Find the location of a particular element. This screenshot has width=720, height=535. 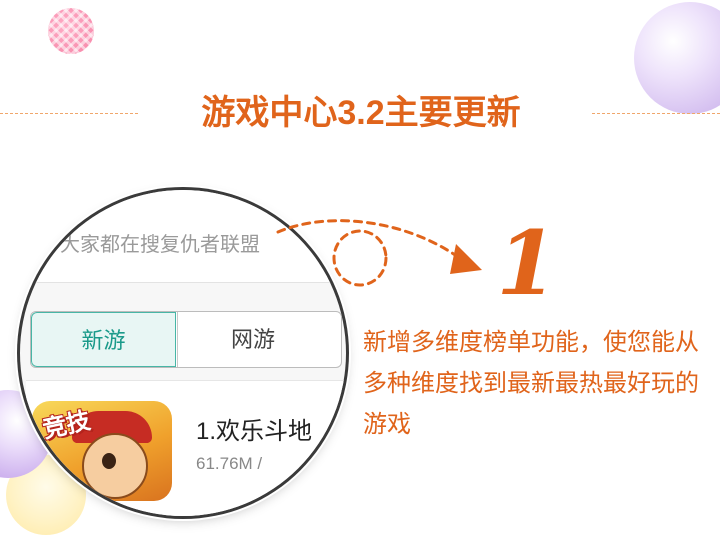

eye-graphic is located at coordinates (109, 461).